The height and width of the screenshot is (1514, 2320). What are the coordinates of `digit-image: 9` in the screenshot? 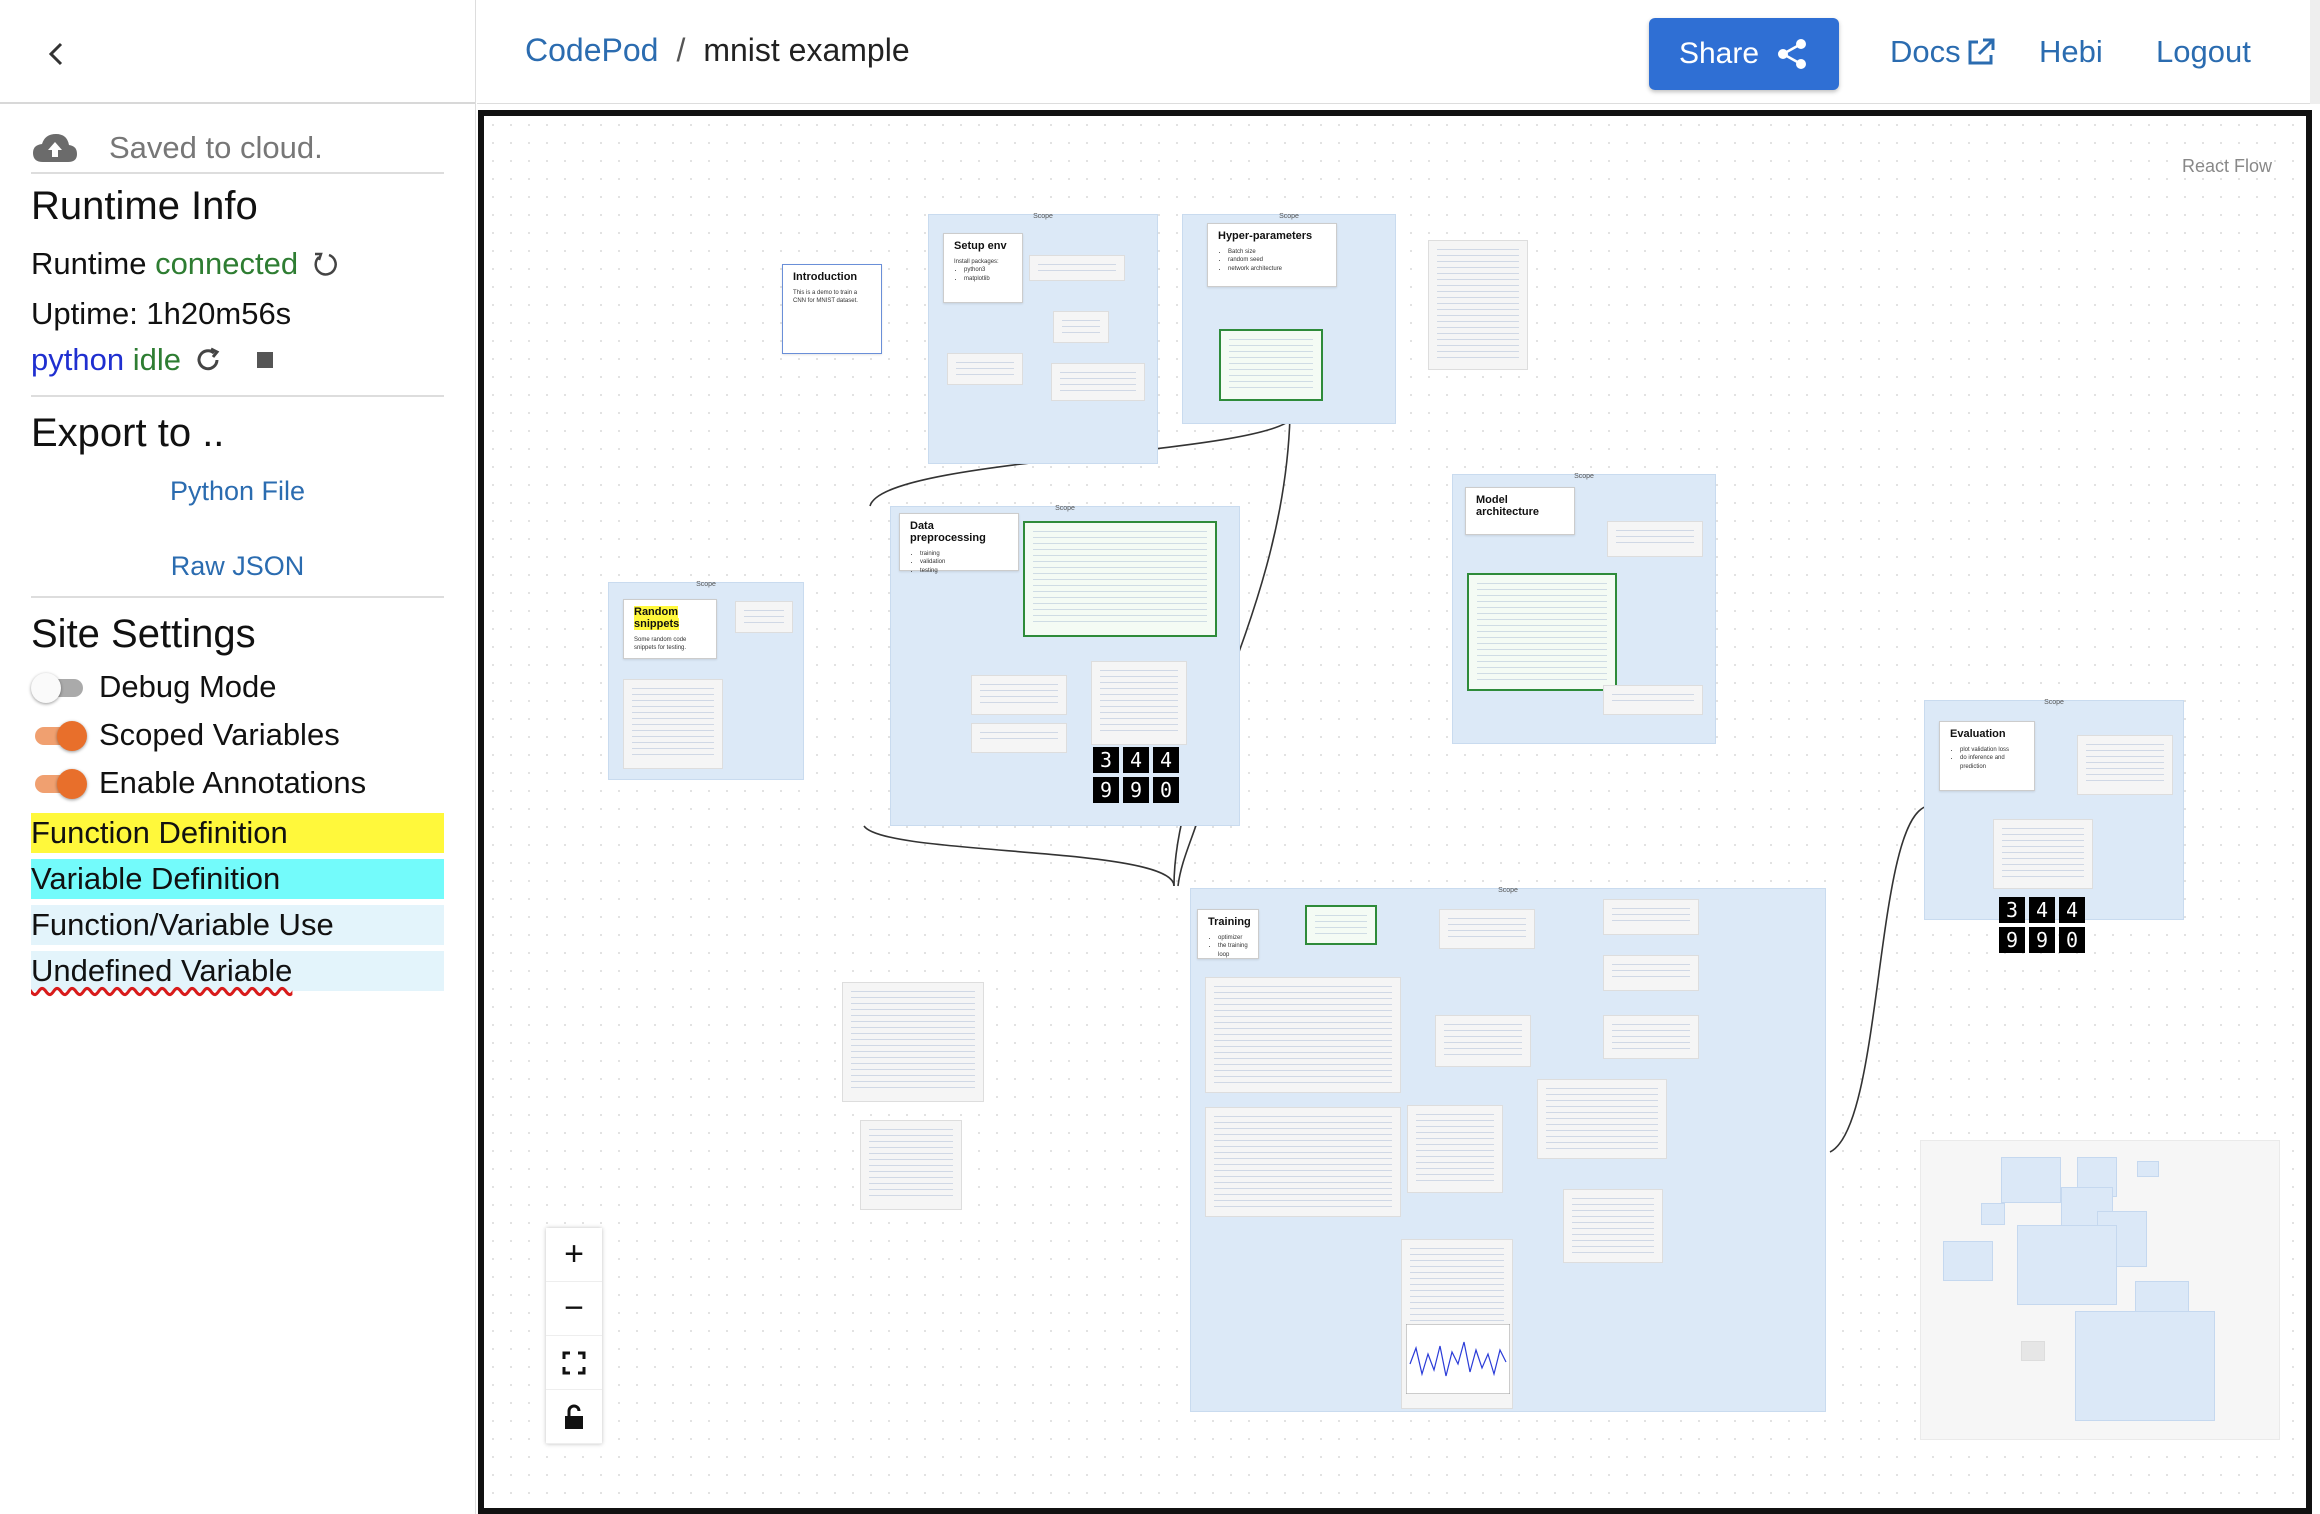 It's located at (2012, 940).